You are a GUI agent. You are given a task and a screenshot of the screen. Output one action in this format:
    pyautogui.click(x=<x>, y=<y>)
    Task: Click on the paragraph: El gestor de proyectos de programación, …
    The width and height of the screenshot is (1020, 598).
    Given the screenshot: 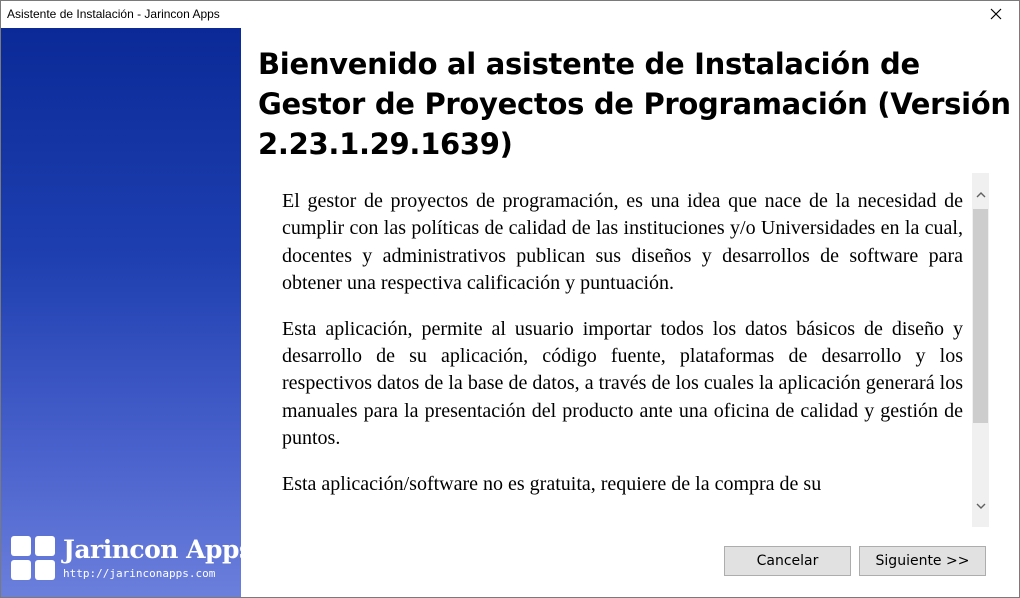 What is the action you would take?
    pyautogui.click(x=622, y=242)
    